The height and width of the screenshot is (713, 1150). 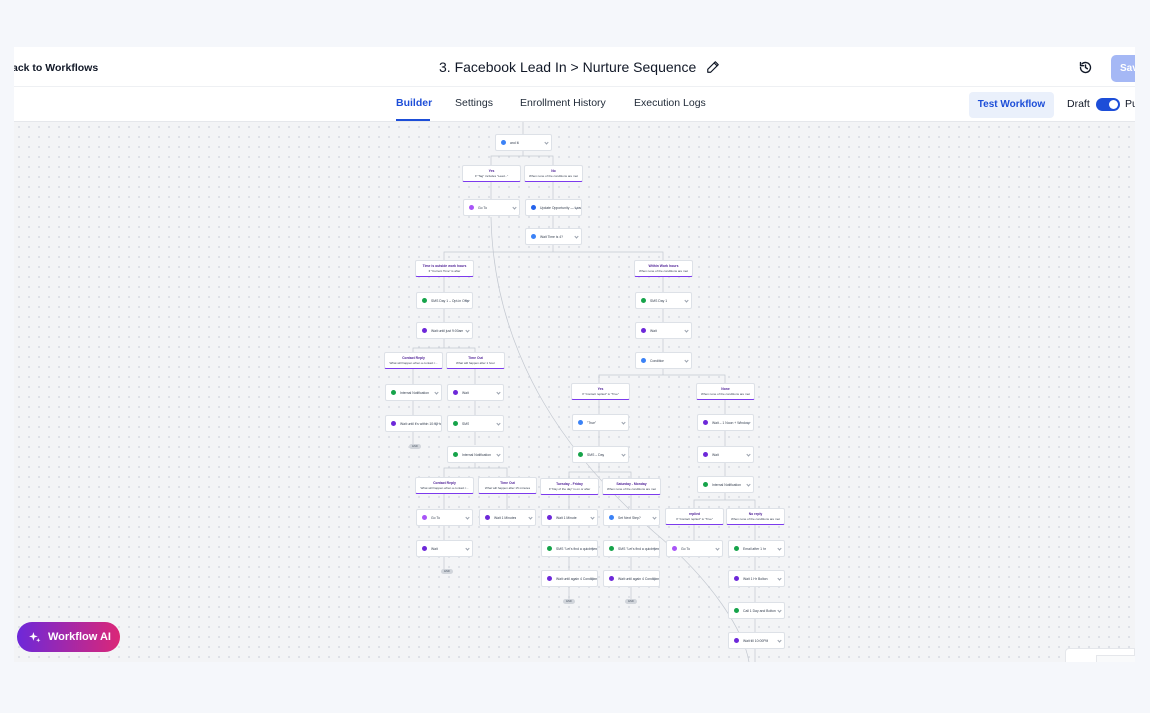 I want to click on branch-node: No When none of the conditions are met, so click(x=553, y=173).